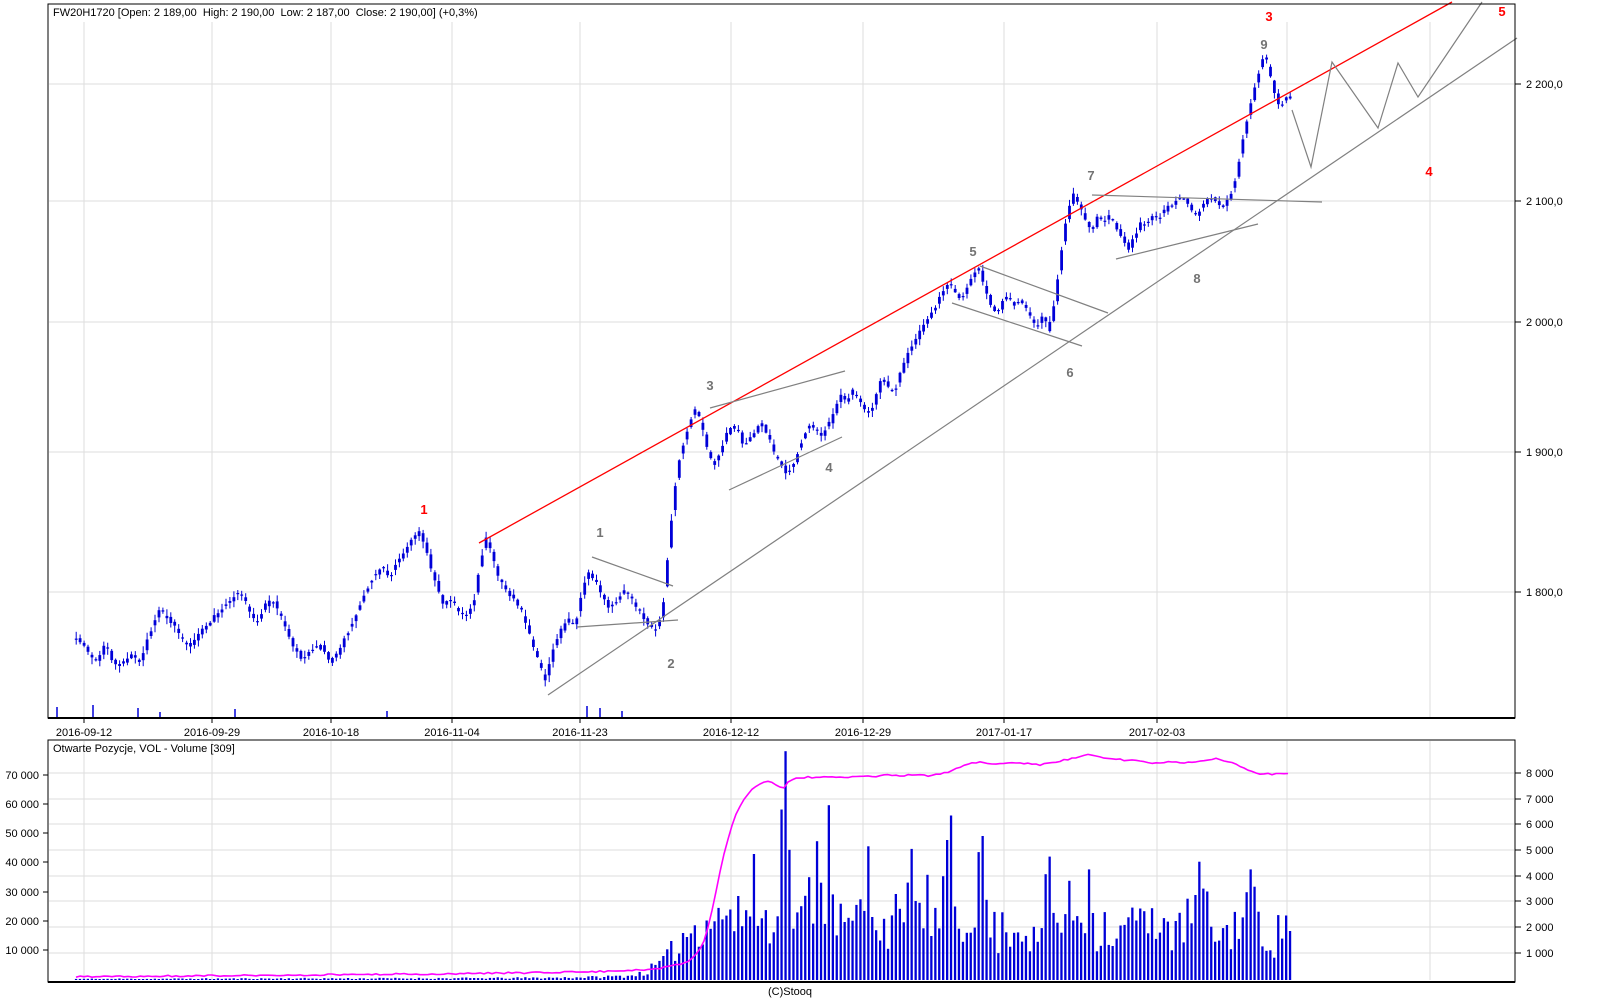 The width and height of the screenshot is (1600, 1000). I want to click on svg-text: 6 000, so click(1540, 825).